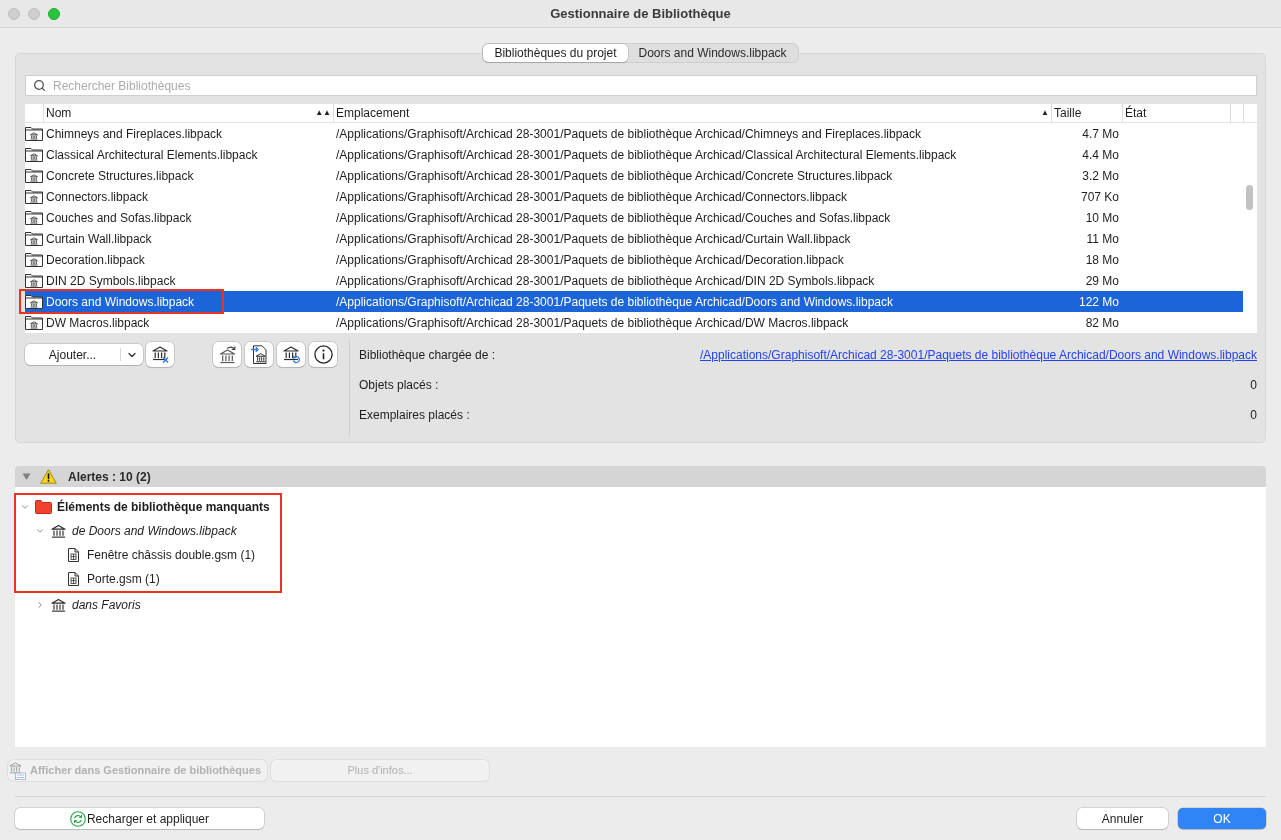  What do you see at coordinates (614, 176) in the screenshot?
I see `library-path: /Applications/Graphisoft/Archicad 28-3001/Paquets de bibliothèque Archicad/Concrete Structures.libpack` at bounding box center [614, 176].